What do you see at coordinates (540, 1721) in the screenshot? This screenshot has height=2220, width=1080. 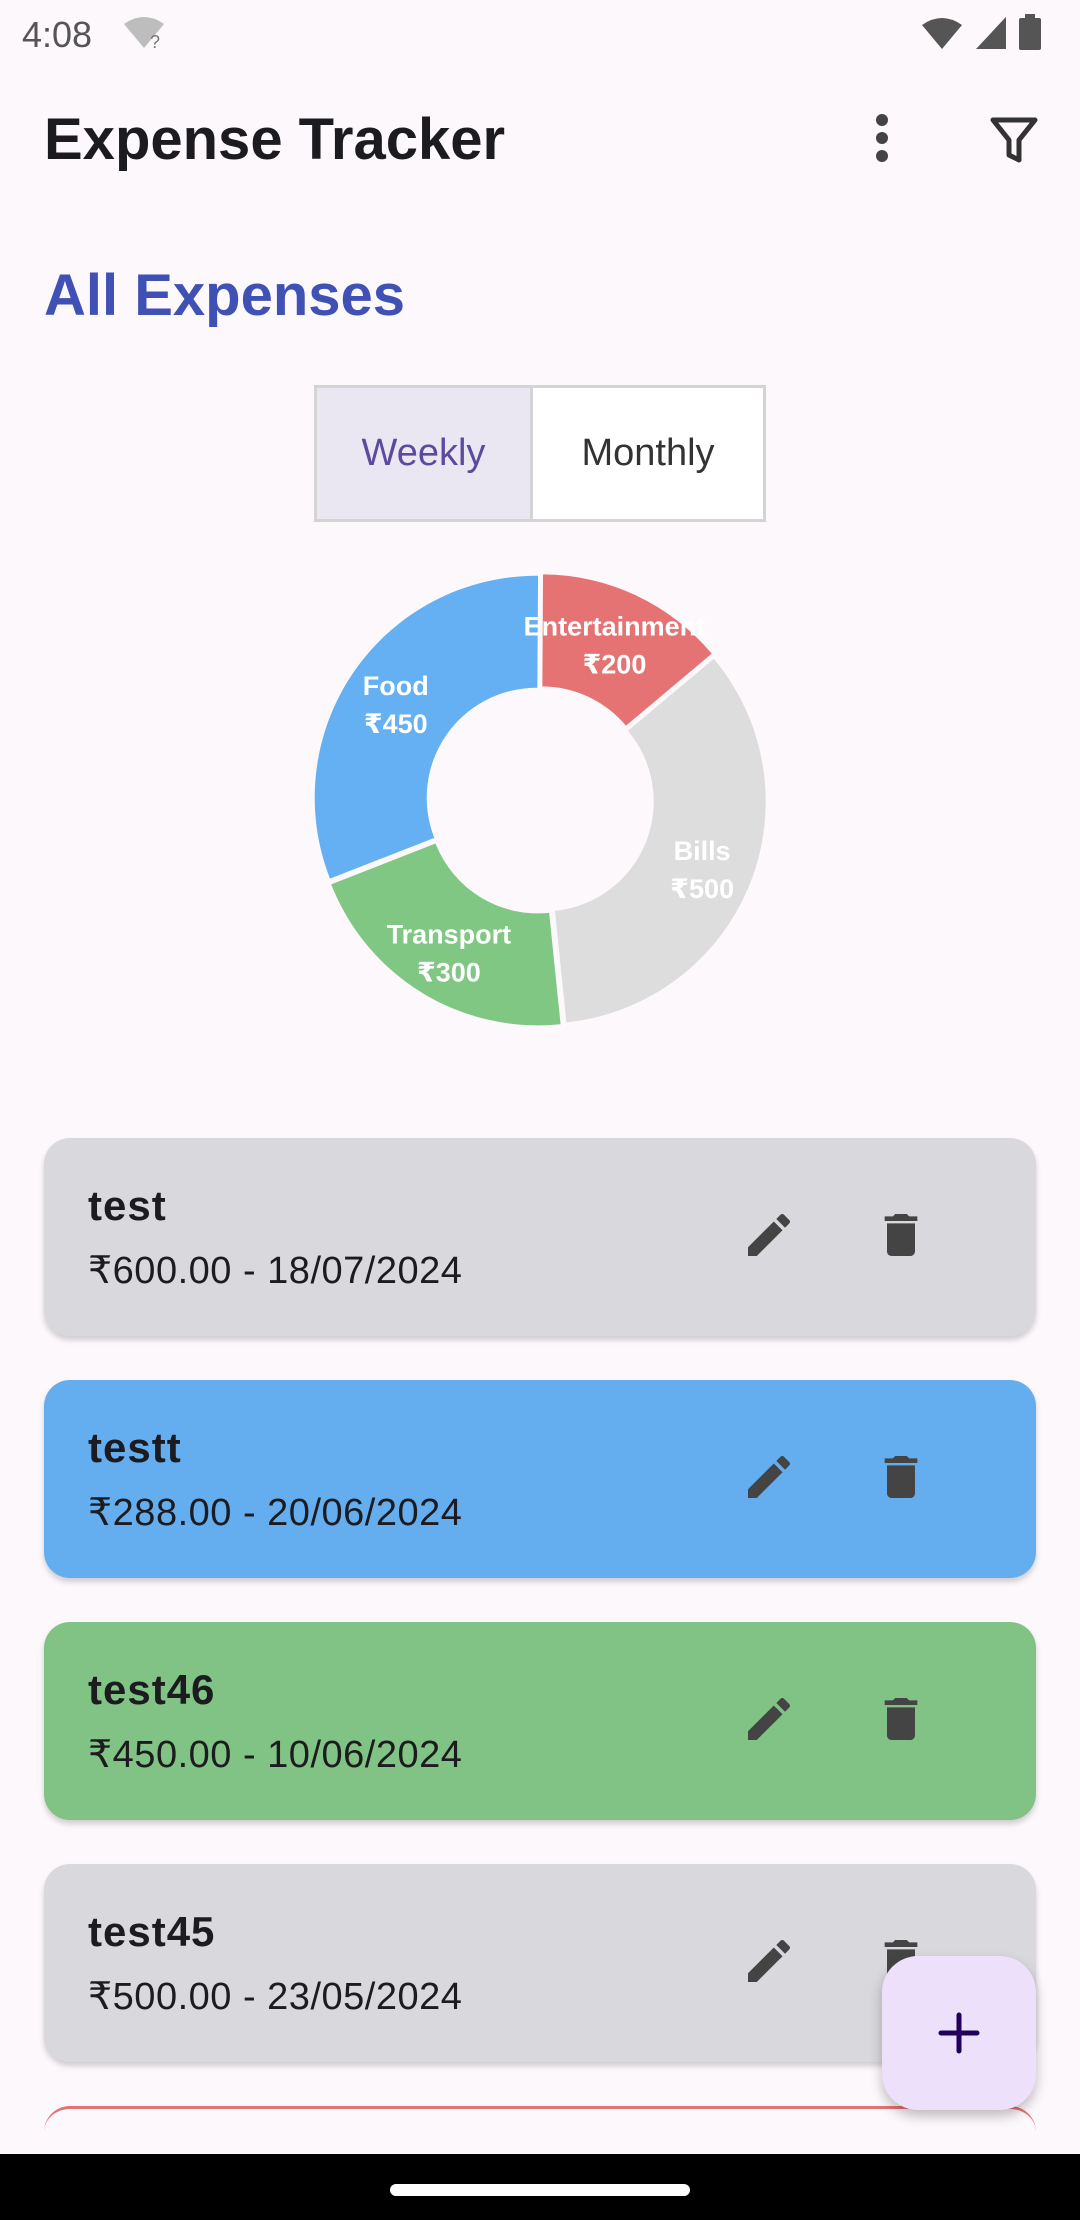 I see `expense-card: test46 ₹450.00 - 10/06/2024` at bounding box center [540, 1721].